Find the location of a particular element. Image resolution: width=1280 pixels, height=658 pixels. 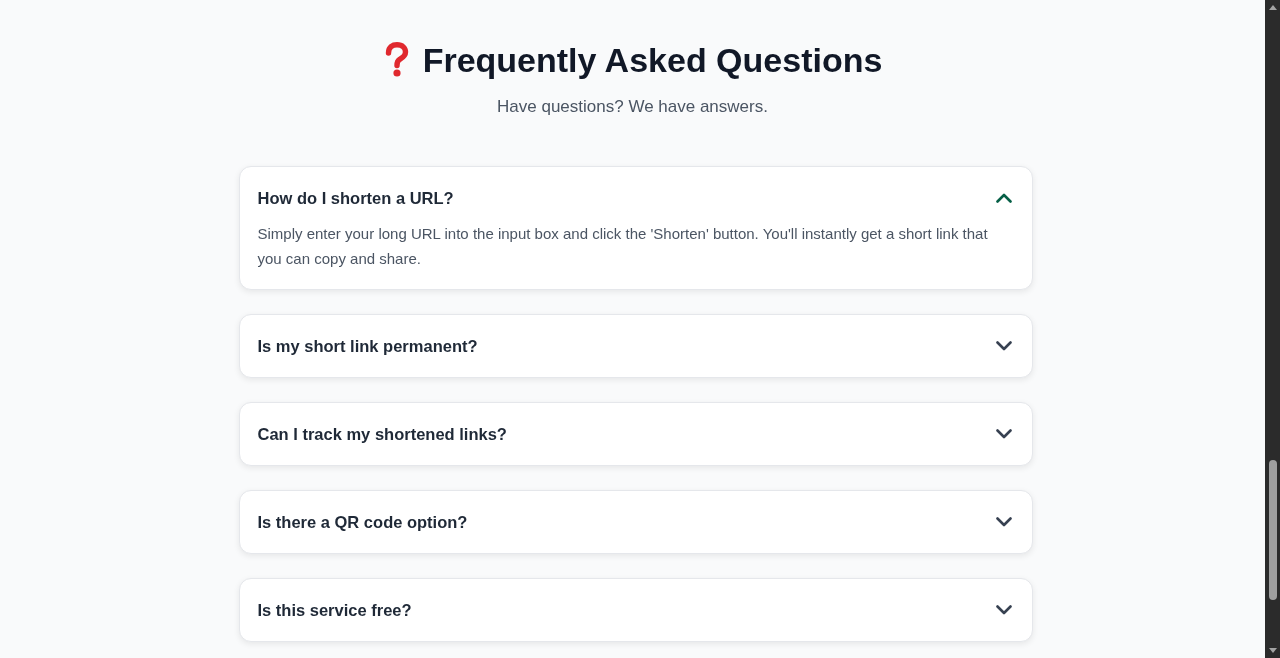

answer-text: Simply enter your long URL into the input box and click the 'Shorten' button. You'll instantly get a short link that you can copy and share. is located at coordinates (623, 246).